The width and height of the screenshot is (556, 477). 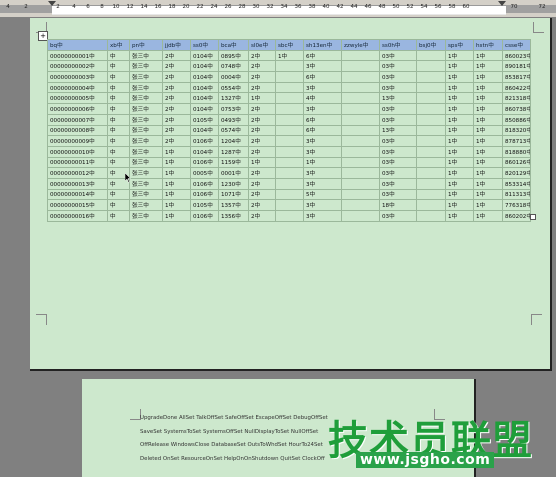 What do you see at coordinates (77, 45) in the screenshot?
I see `column-header: bq中` at bounding box center [77, 45].